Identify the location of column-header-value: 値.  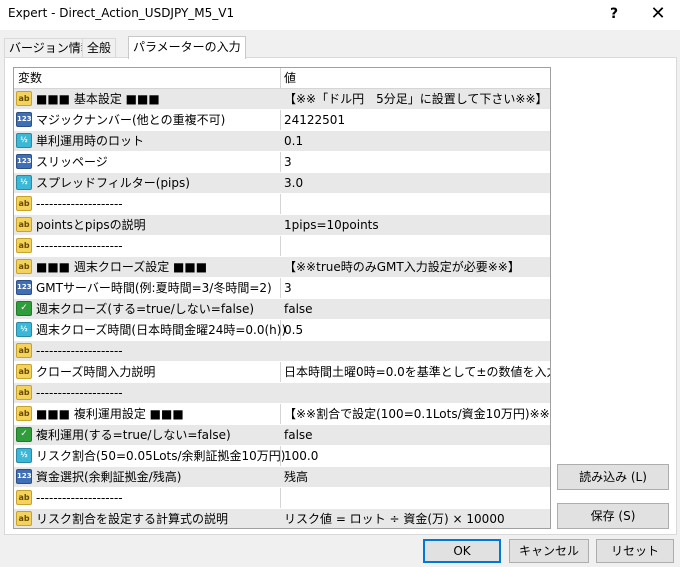
(290, 78).